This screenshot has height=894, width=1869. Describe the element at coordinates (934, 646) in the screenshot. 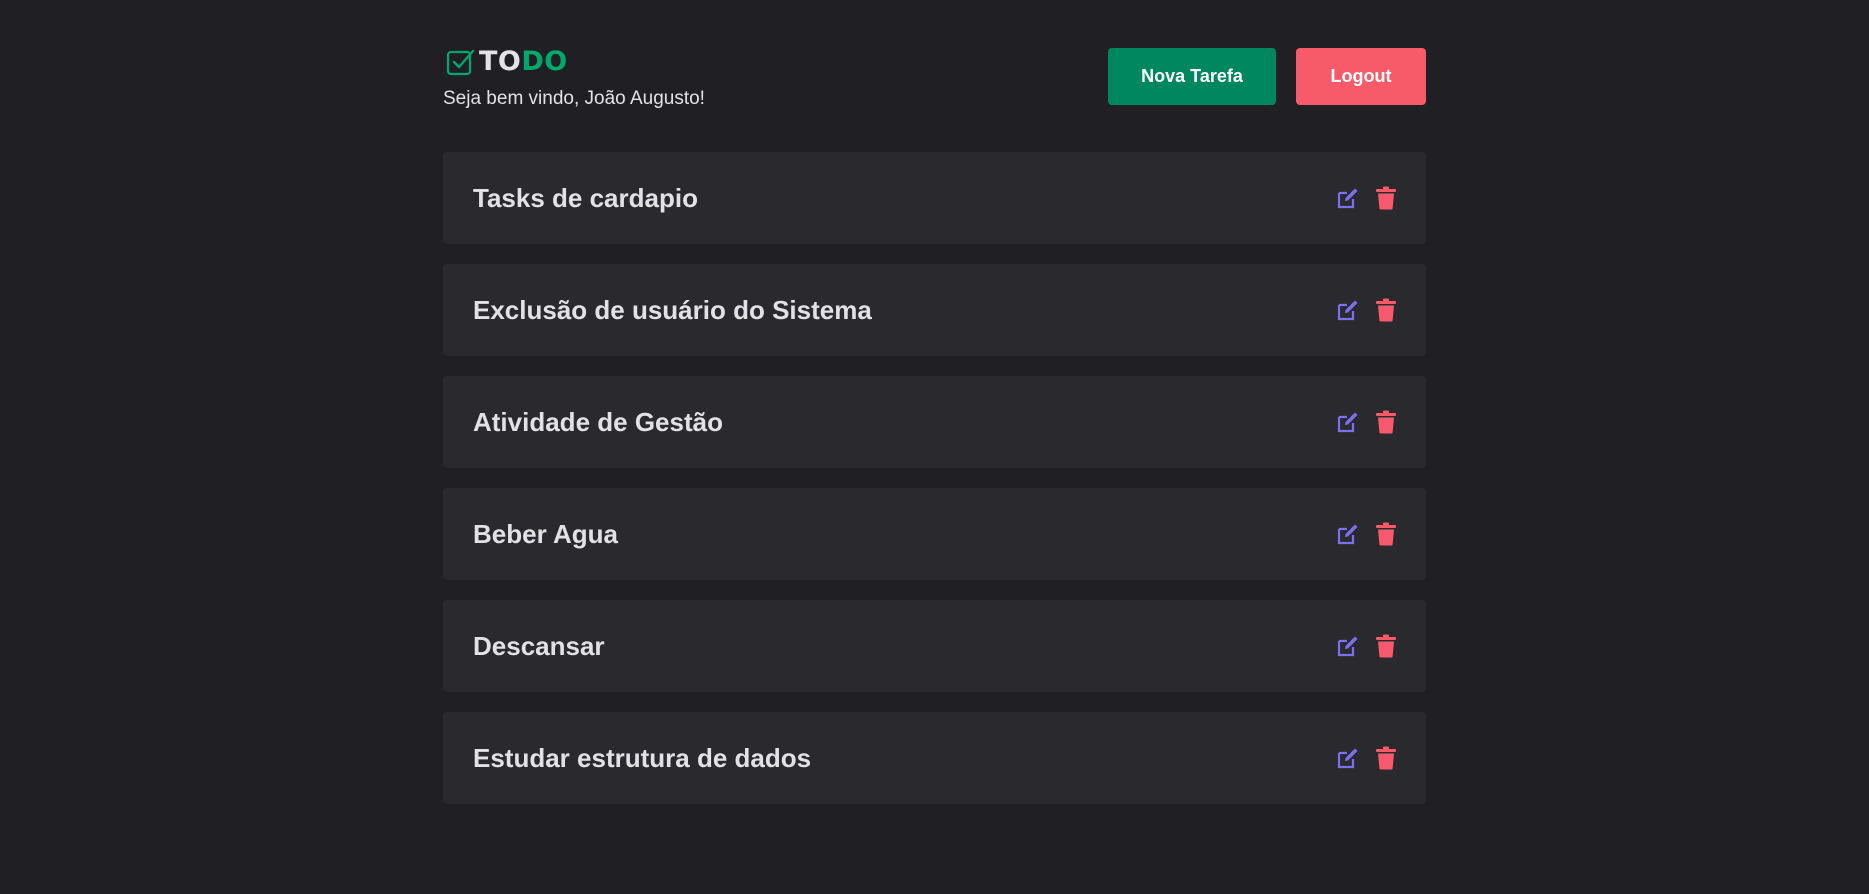

I see `task-item: Descansar` at that location.